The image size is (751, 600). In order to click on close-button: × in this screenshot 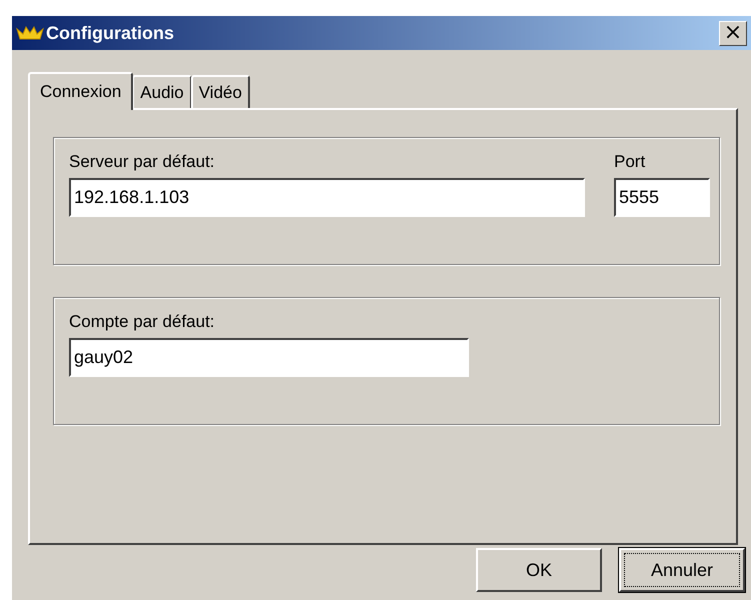, I will do `click(733, 33)`.